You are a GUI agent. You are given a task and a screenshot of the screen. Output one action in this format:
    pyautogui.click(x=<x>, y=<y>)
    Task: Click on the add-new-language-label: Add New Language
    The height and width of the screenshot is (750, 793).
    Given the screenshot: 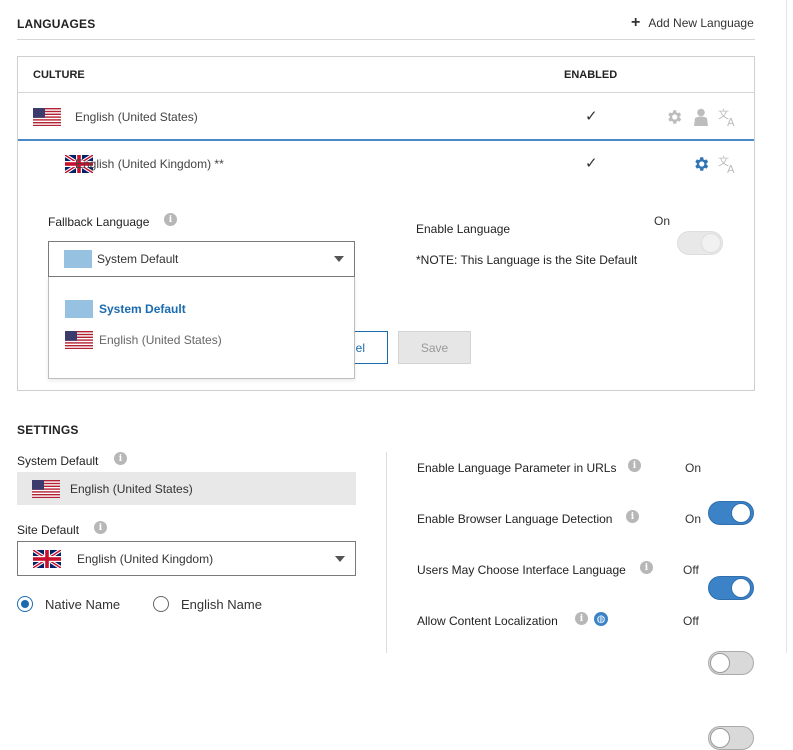 What is the action you would take?
    pyautogui.click(x=701, y=23)
    